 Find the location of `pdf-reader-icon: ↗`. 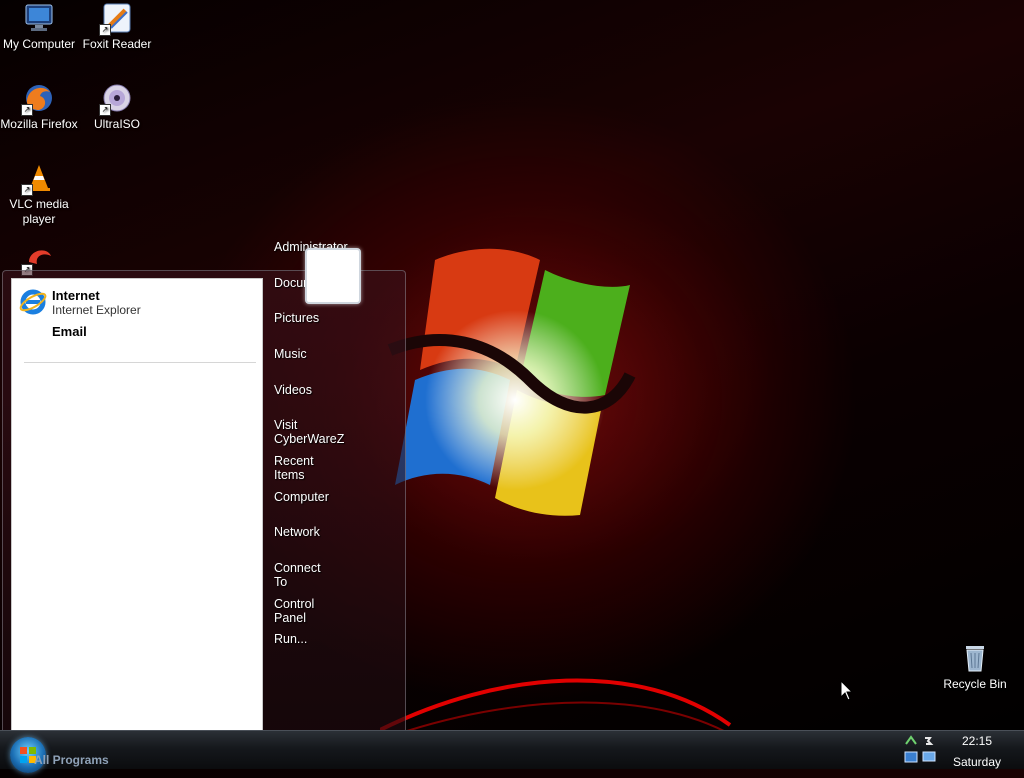

pdf-reader-icon: ↗ is located at coordinates (116, 19).